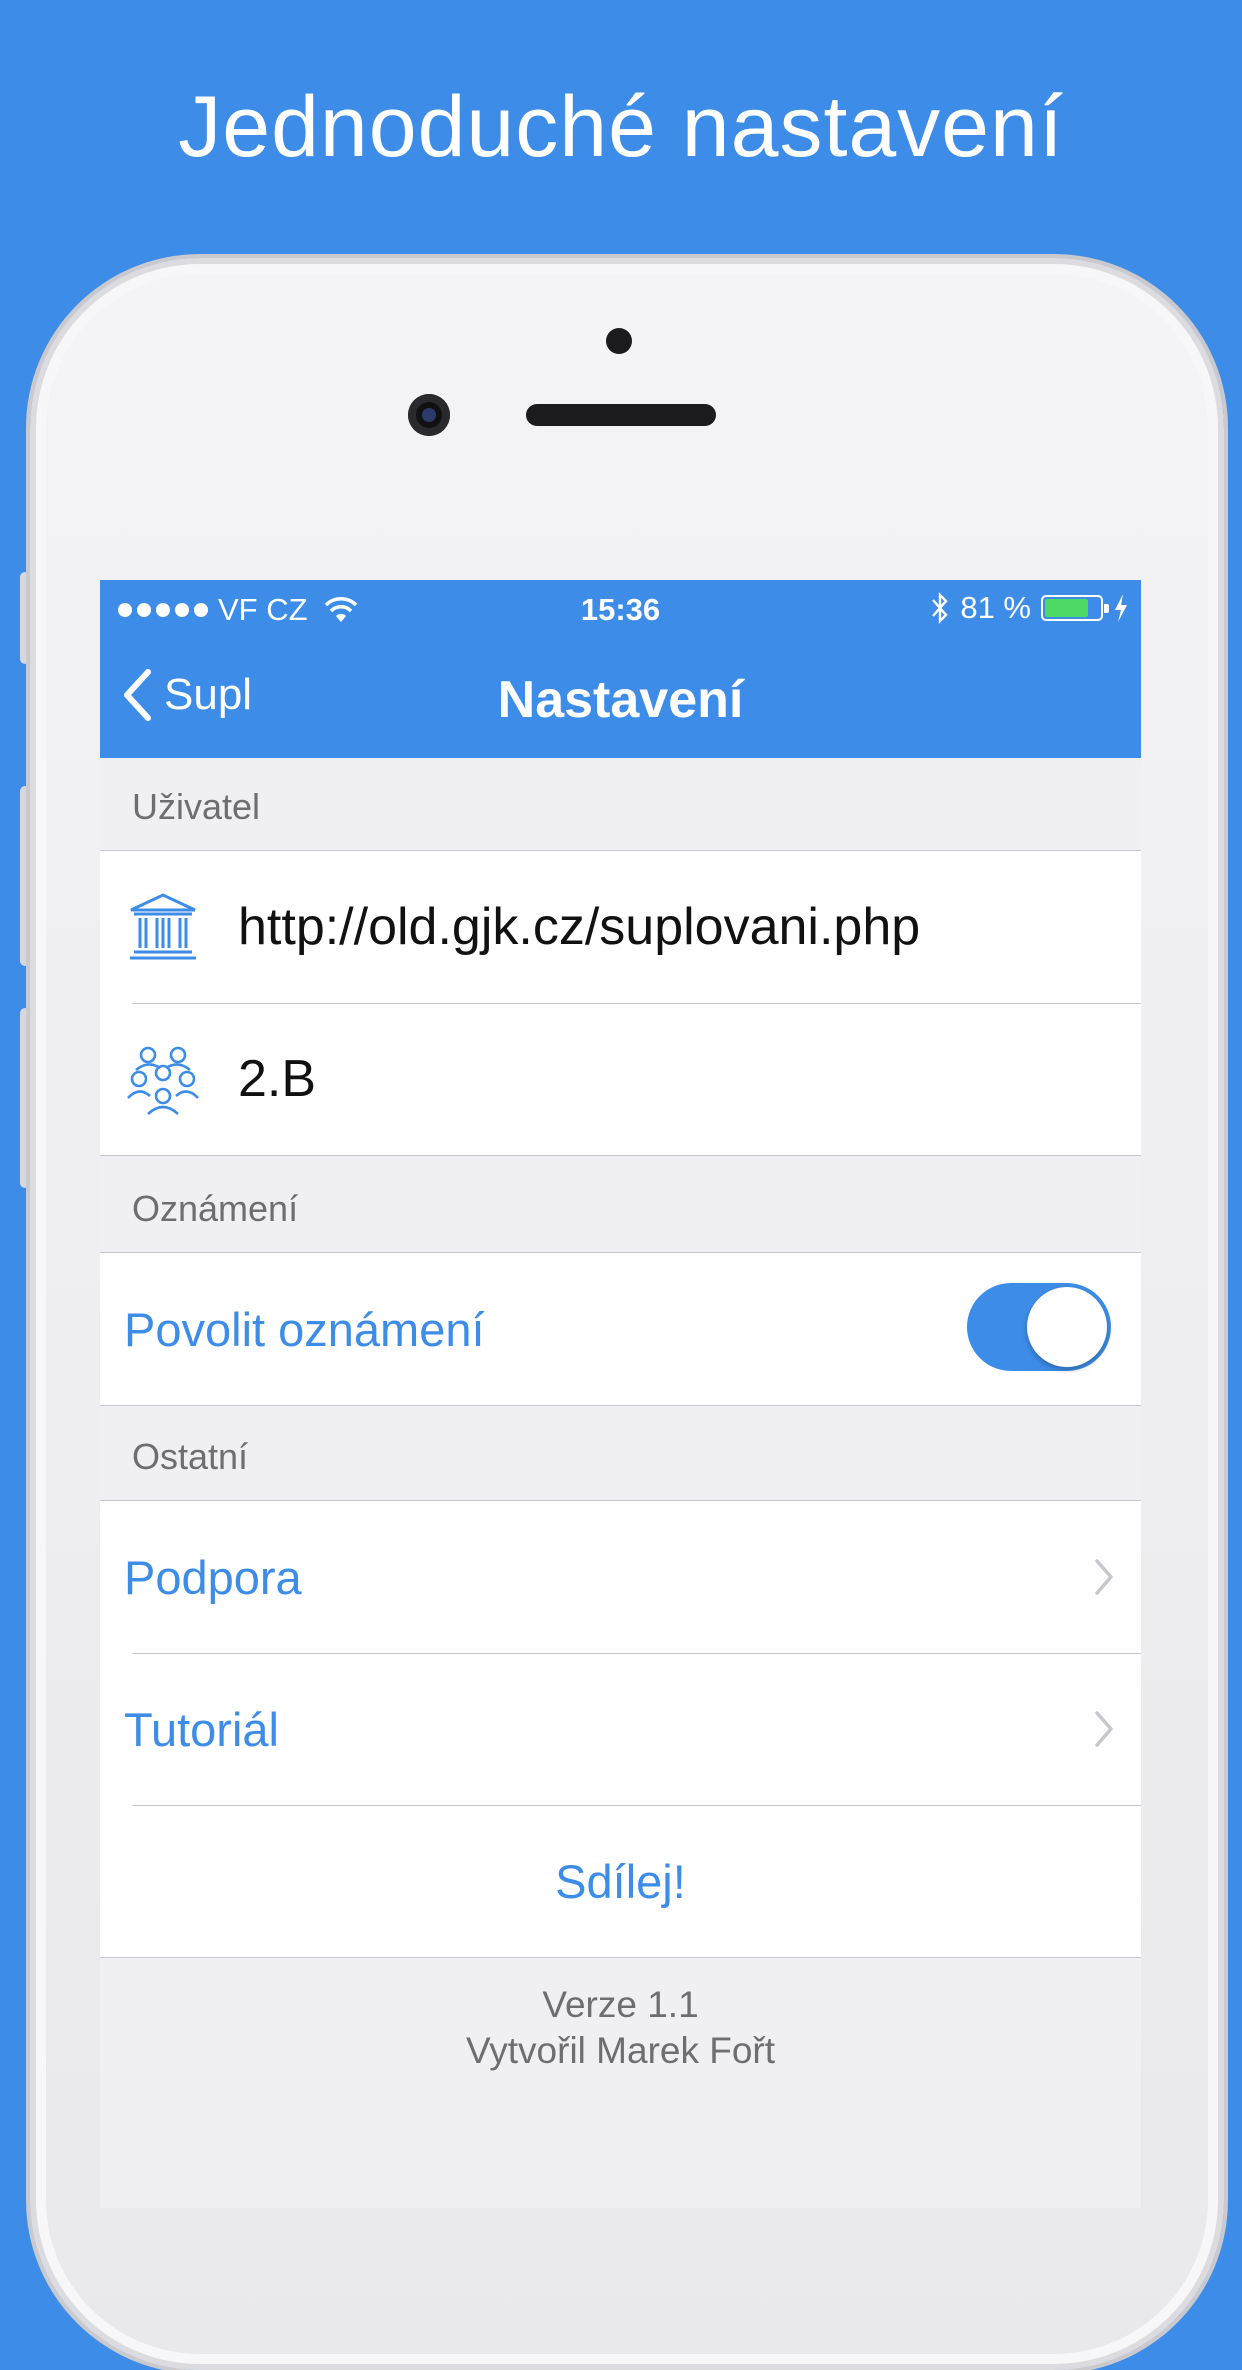 The image size is (1242, 2370). What do you see at coordinates (201, 1729) in the screenshot?
I see `tutorial-label: Tutoriál` at bounding box center [201, 1729].